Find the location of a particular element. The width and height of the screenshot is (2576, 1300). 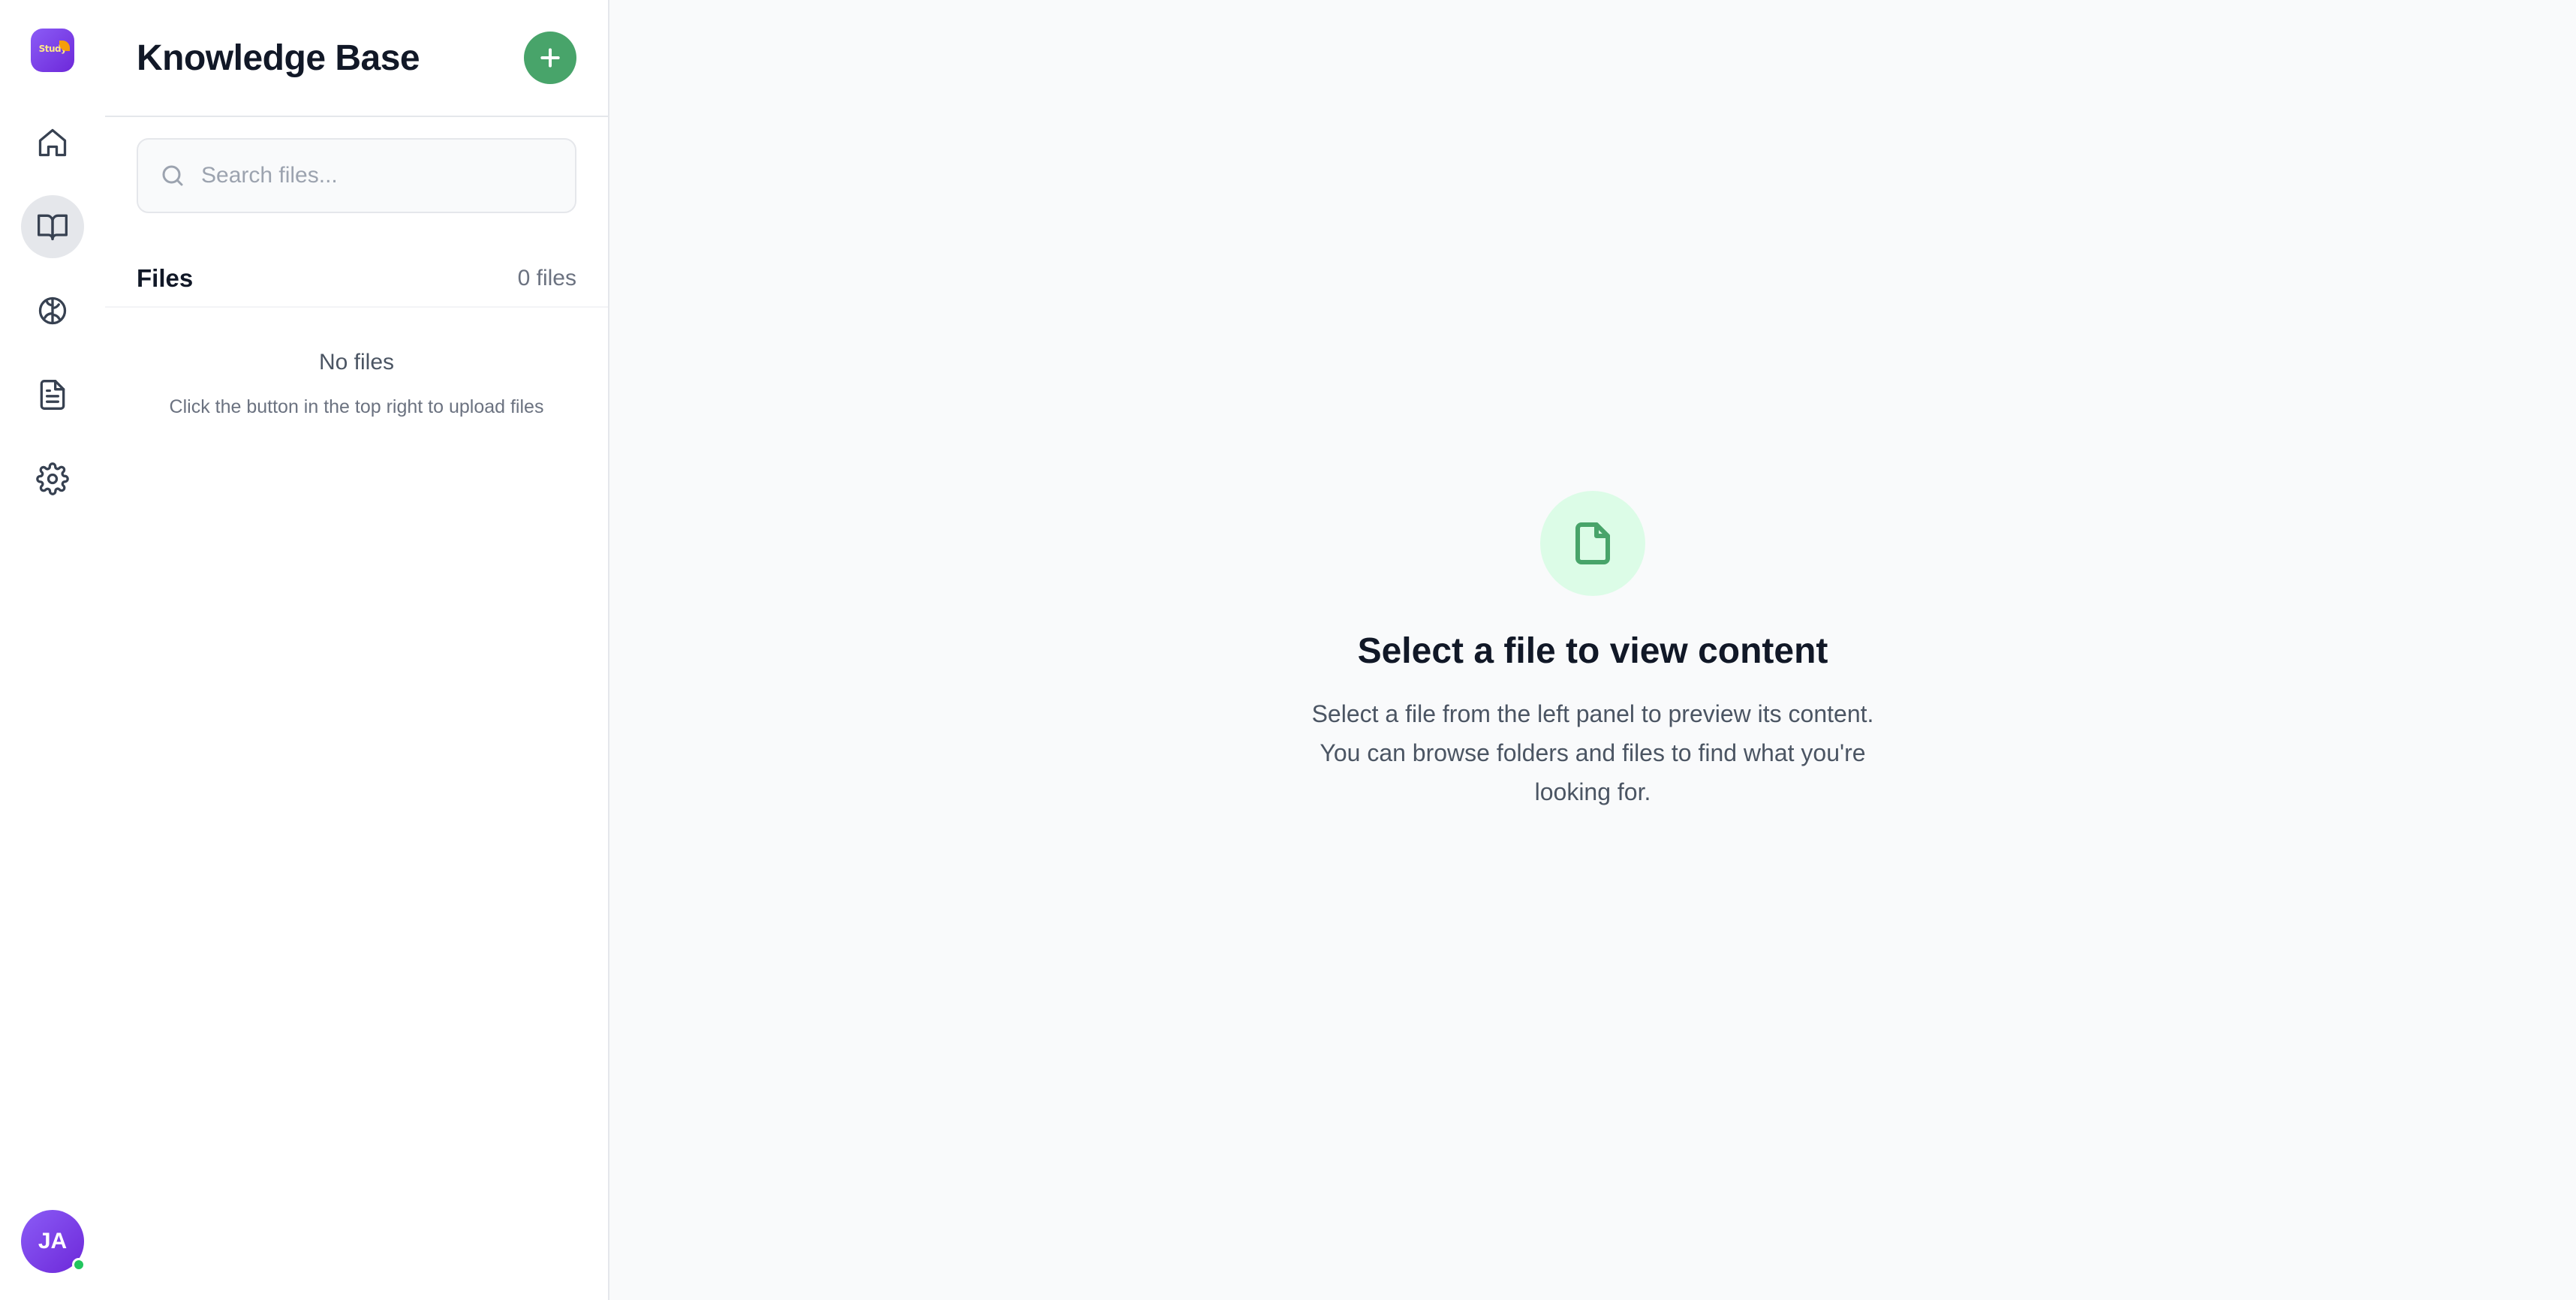

panel-header: Knowledge Base is located at coordinates (356, 59).